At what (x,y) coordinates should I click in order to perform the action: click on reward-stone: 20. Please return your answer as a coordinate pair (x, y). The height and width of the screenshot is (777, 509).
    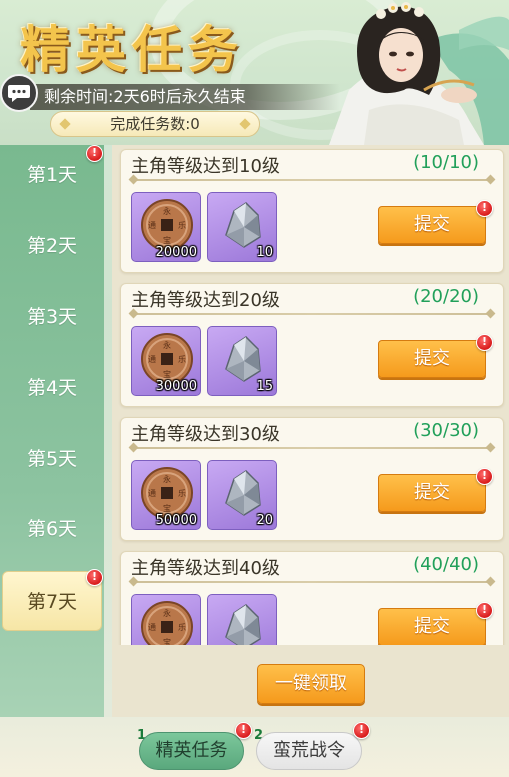
    Looking at the image, I should click on (242, 495).